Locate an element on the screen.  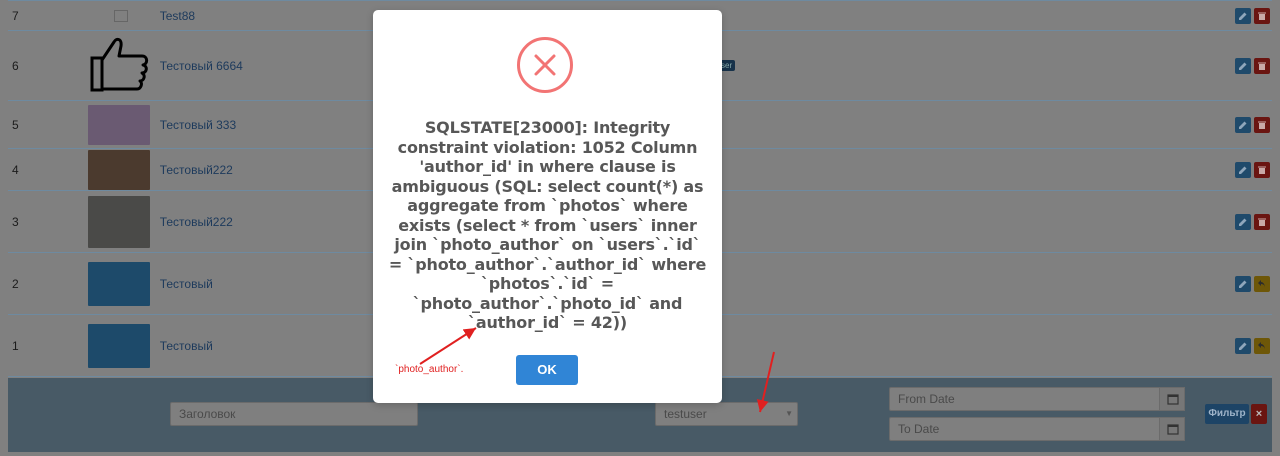
error-icon is located at coordinates (545, 65).